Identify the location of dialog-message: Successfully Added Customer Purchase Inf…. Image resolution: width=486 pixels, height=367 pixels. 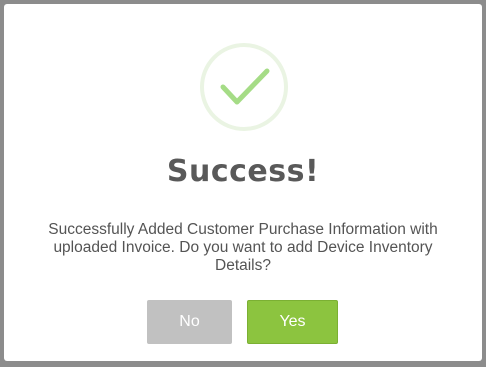
(243, 247).